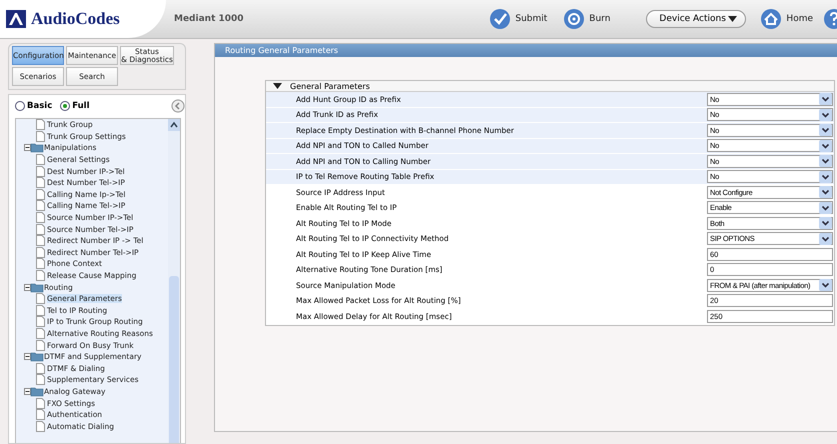 This screenshot has height=444, width=837. Describe the element at coordinates (696, 19) in the screenshot. I see `device-actions-dropdown: Device Actions` at that location.